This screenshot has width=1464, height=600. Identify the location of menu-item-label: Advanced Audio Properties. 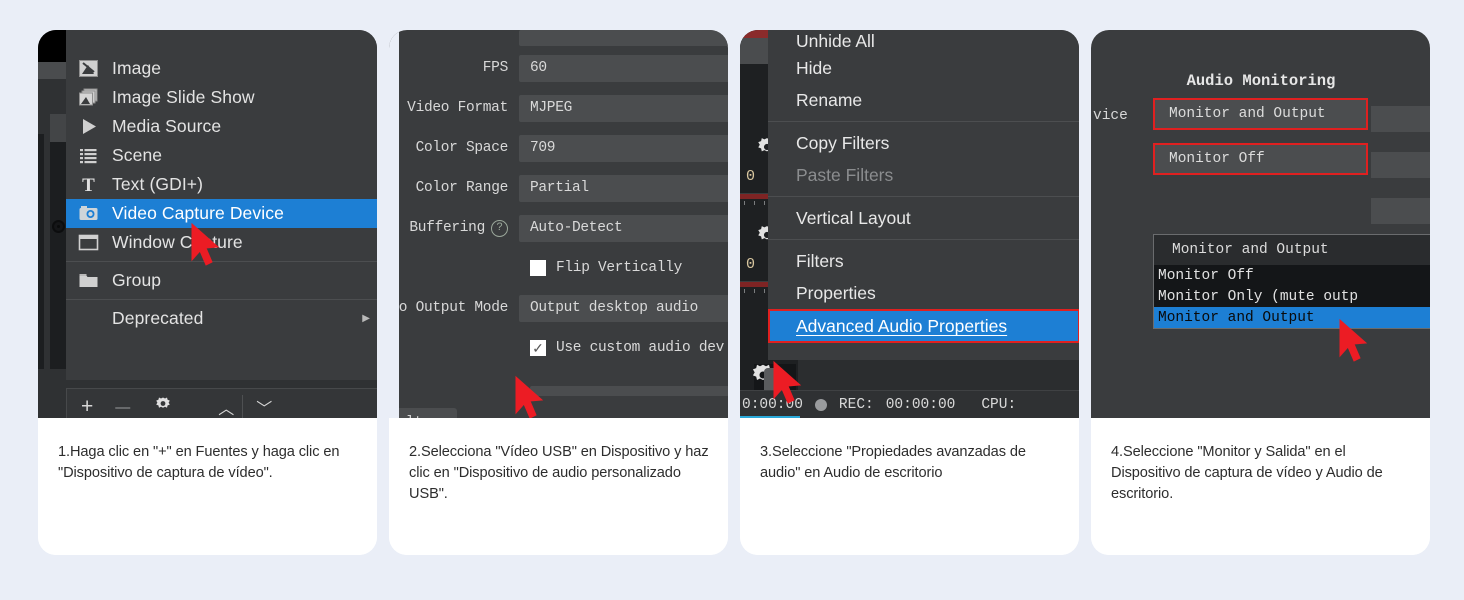
(902, 325).